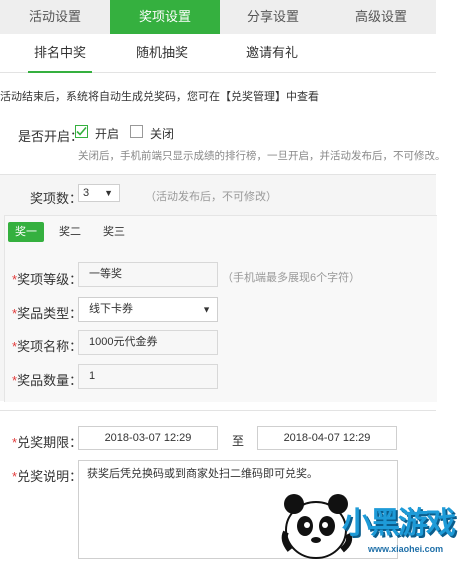  What do you see at coordinates (406, 549) in the screenshot?
I see `watermark-url: www.xiaohei.com` at bounding box center [406, 549].